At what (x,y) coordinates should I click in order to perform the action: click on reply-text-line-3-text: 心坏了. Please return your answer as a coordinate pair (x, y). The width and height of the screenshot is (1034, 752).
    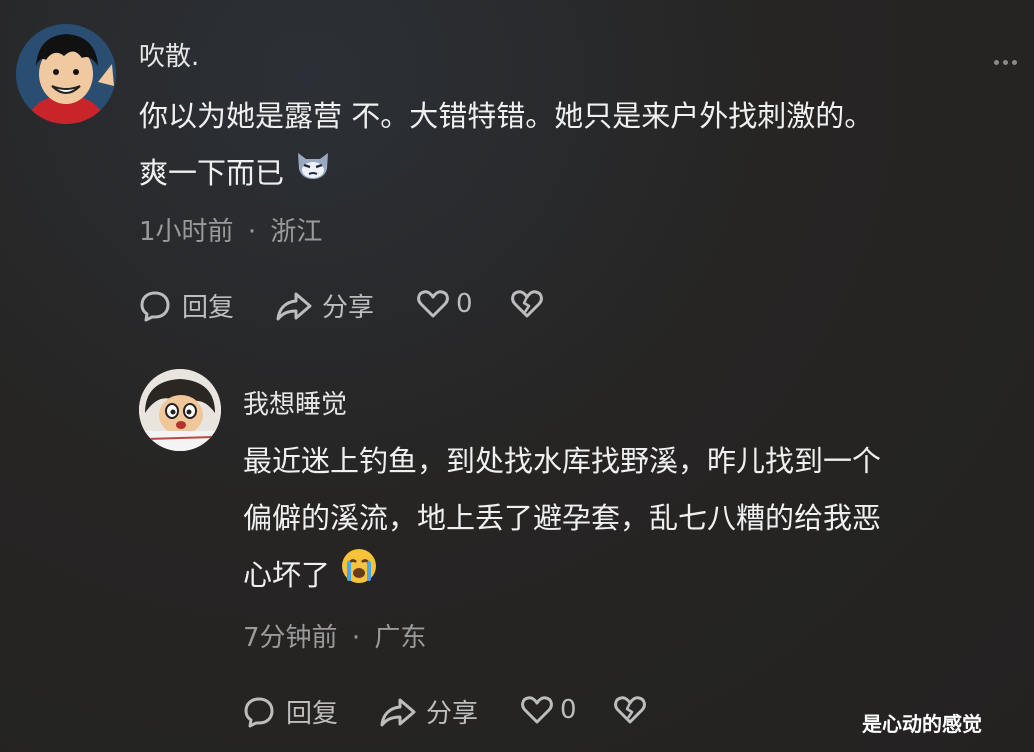
    Looking at the image, I should click on (287, 575).